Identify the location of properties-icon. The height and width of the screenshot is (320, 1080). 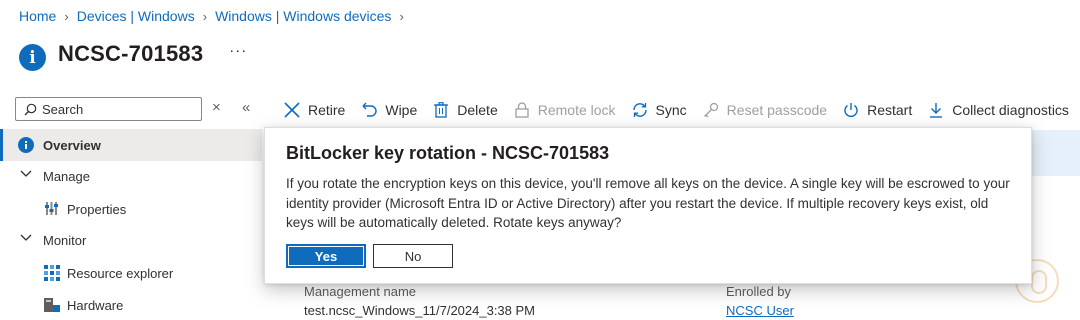
(51, 208).